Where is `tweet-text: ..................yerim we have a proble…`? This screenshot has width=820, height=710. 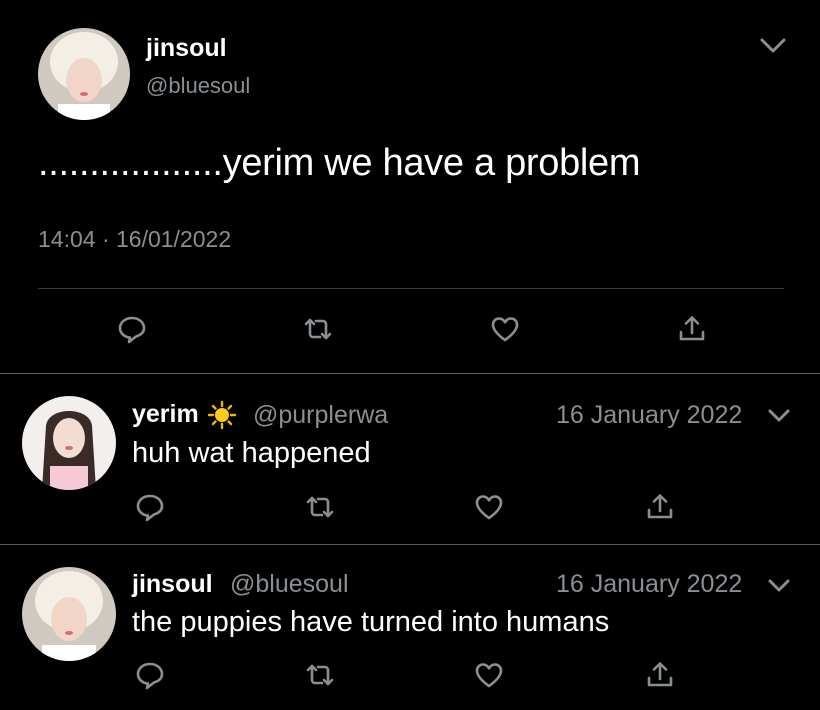 tweet-text: ..................yerim we have a proble… is located at coordinates (339, 163).